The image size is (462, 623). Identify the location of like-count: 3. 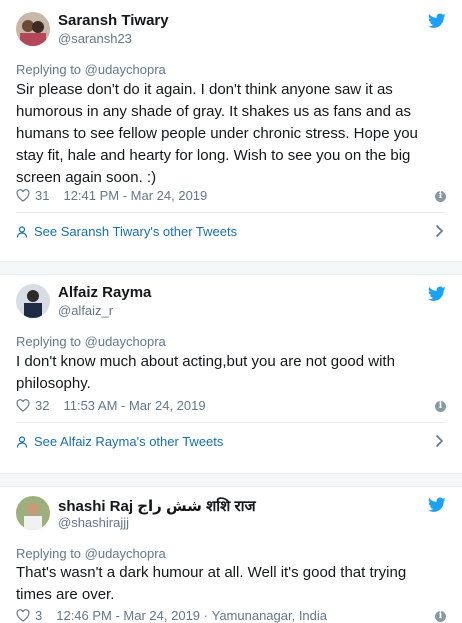
(38, 615).